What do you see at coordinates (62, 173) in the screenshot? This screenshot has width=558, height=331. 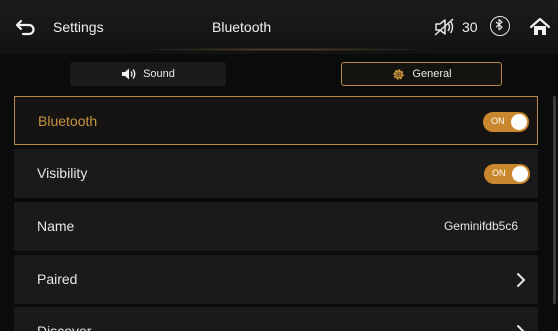 I see `setting-label: Visibility` at bounding box center [62, 173].